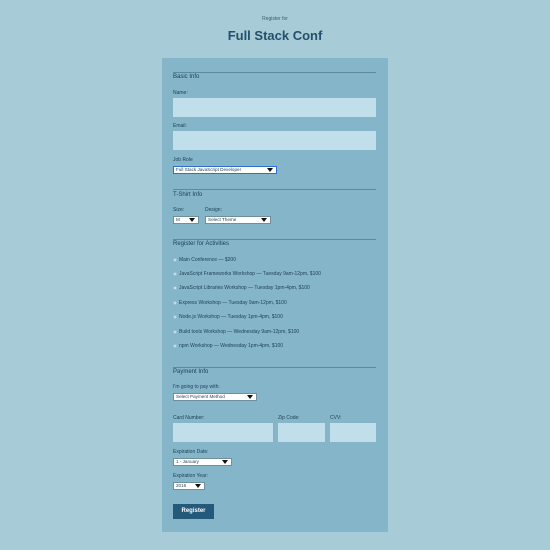 This screenshot has height=550, width=550. Describe the element at coordinates (353, 432) in the screenshot. I see `cvv-input` at that location.